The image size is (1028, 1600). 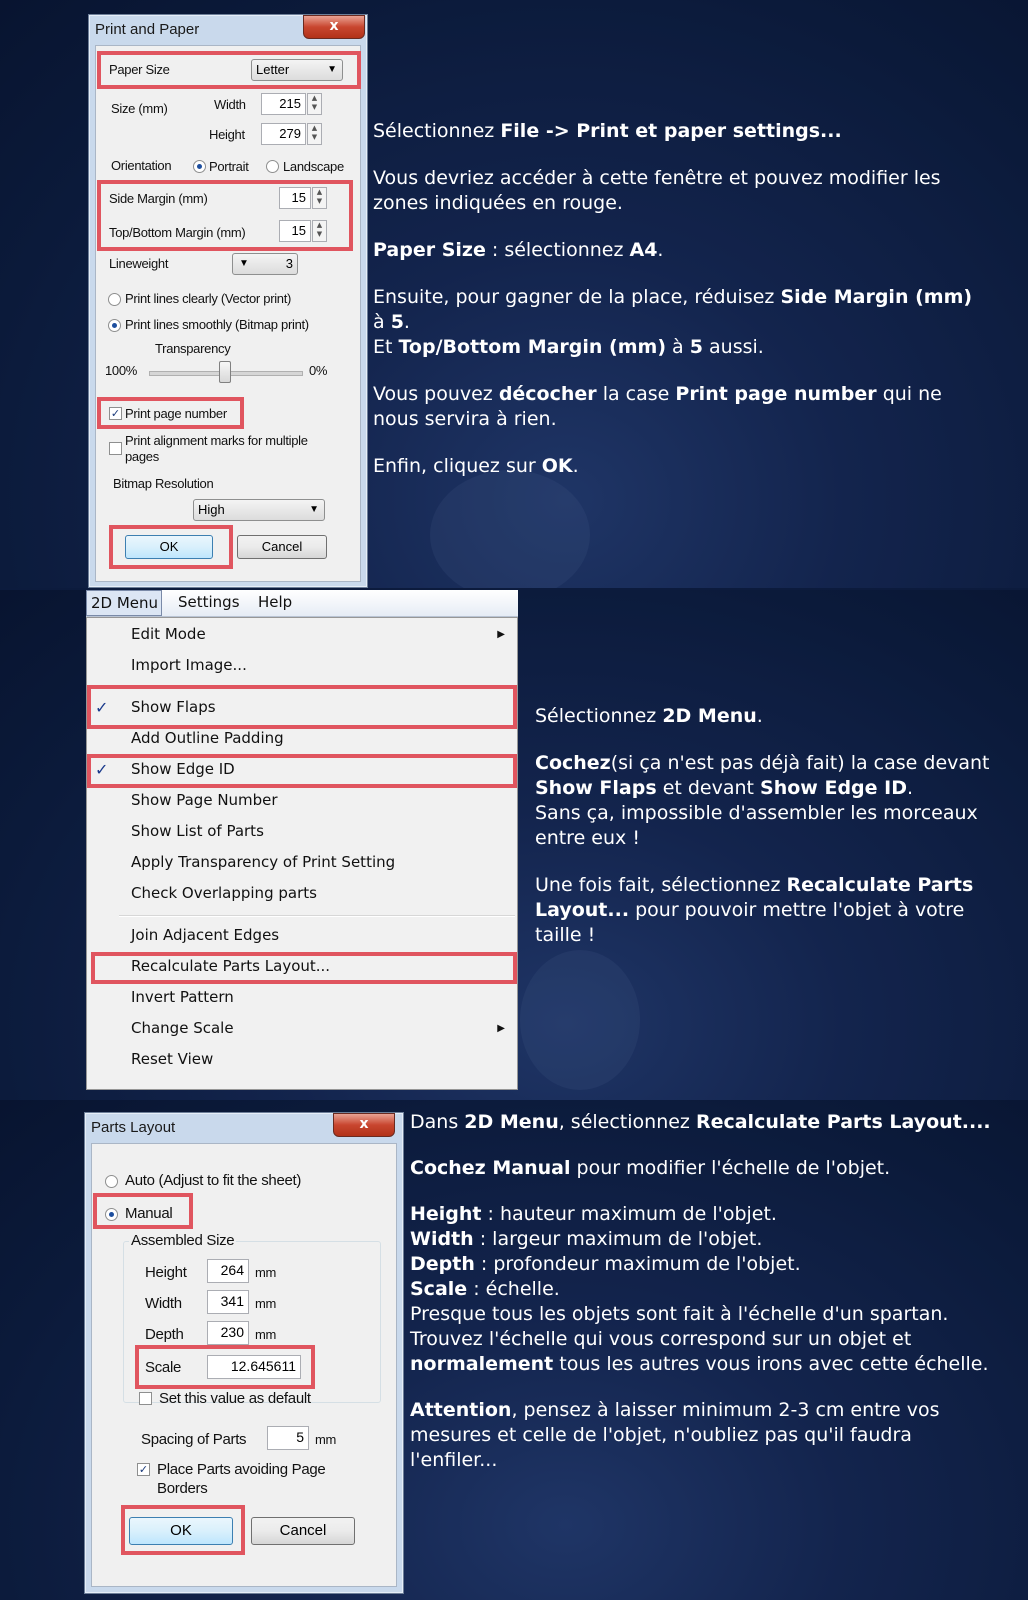 I want to click on portrait-radio, so click(x=199, y=166).